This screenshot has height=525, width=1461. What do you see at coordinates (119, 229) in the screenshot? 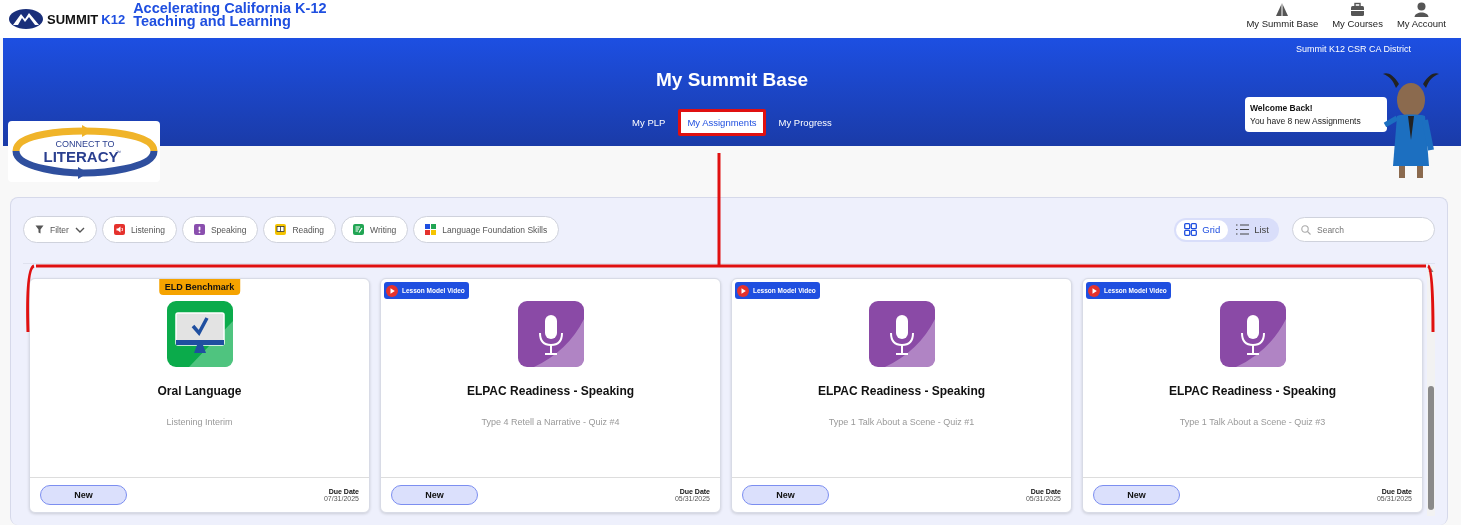
I see `speaker-icon` at bounding box center [119, 229].